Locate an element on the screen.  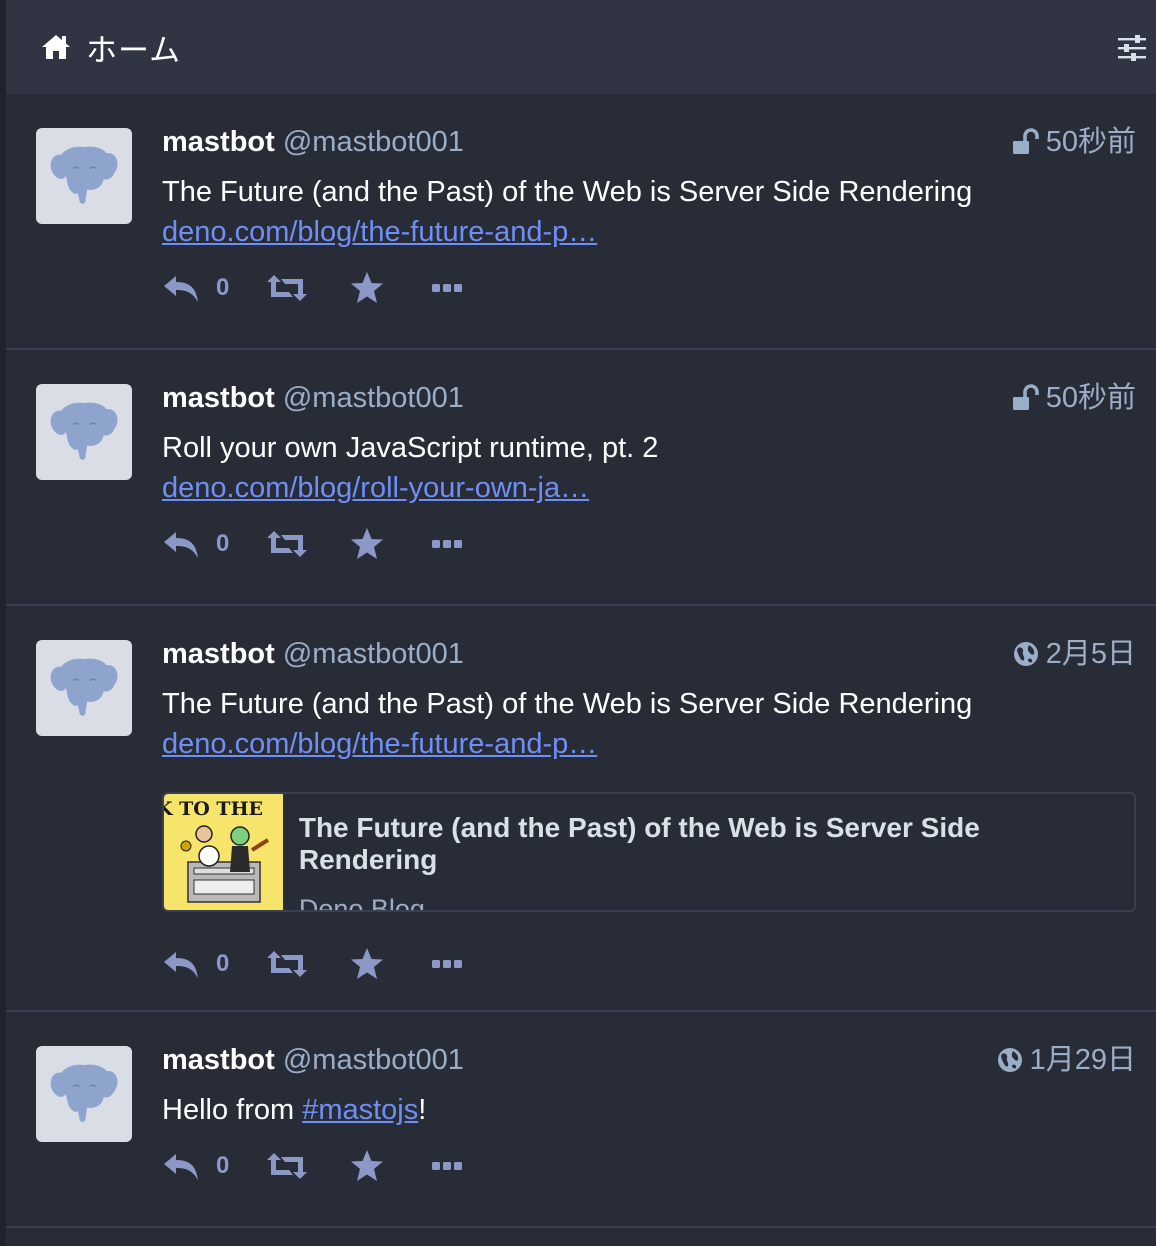
column-header: ホーム is located at coordinates (581, 47).